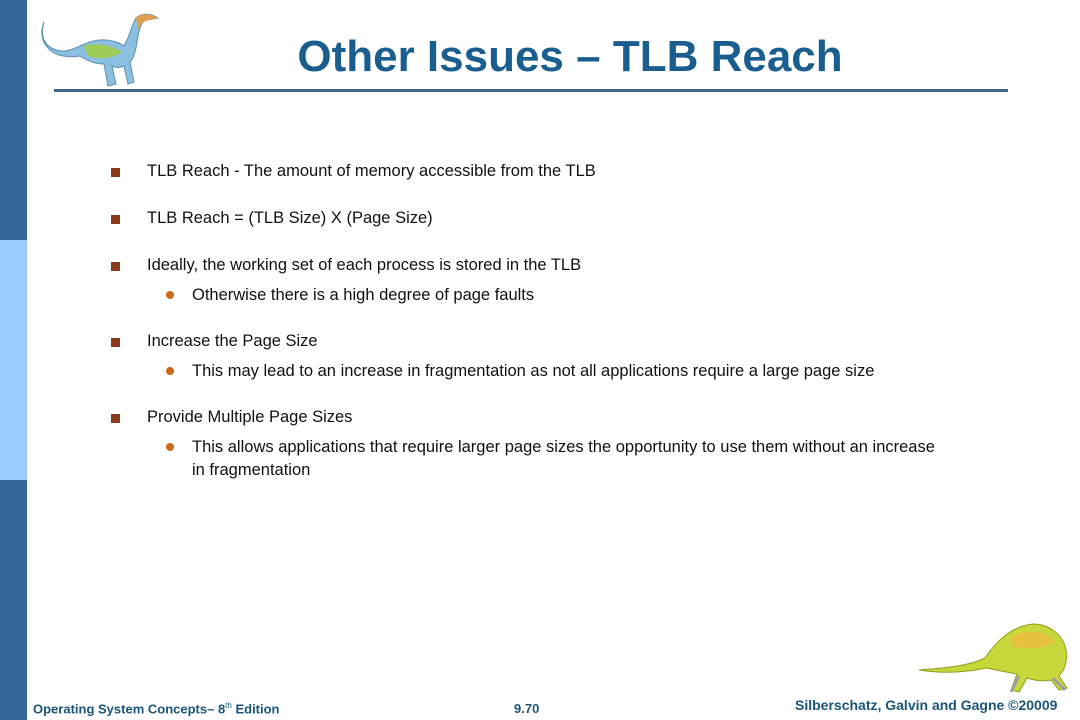  I want to click on footer-book-sup: th, so click(228, 705).